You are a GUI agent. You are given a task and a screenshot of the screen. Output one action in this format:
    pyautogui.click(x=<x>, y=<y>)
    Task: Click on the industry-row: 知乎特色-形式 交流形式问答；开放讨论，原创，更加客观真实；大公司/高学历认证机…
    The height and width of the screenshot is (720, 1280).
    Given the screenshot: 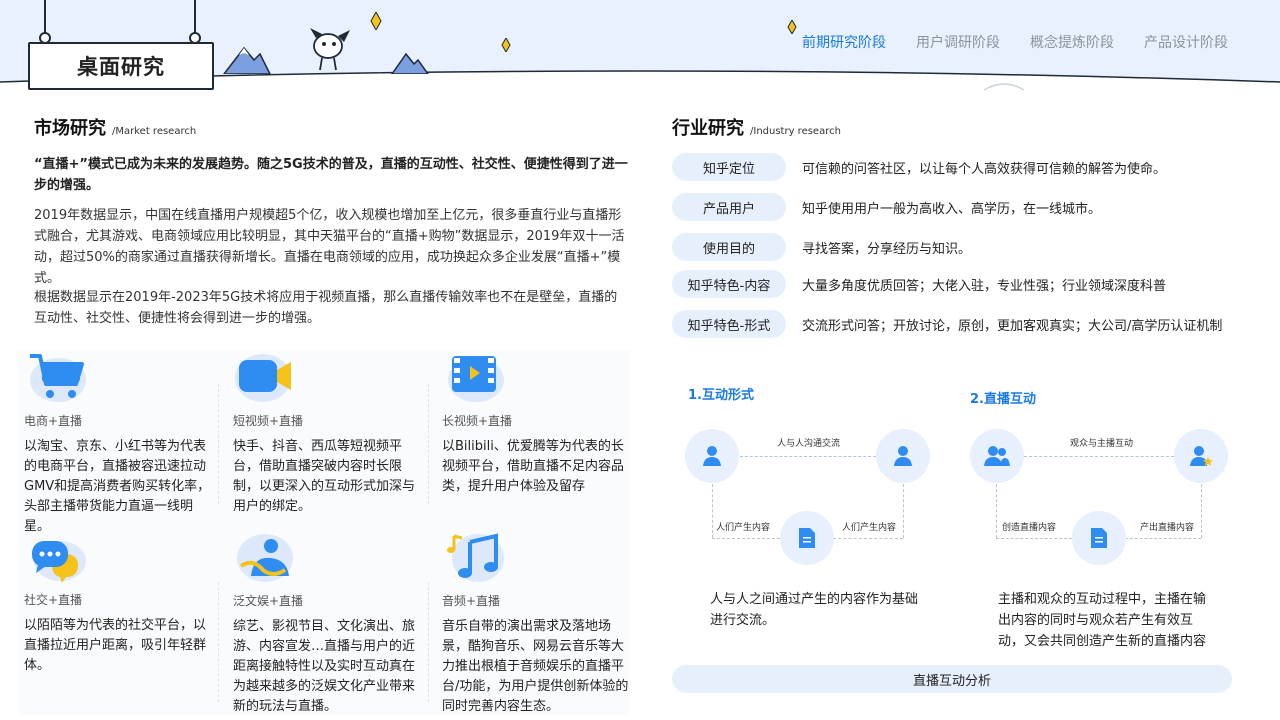 What is the action you would take?
    pyautogui.click(x=947, y=324)
    